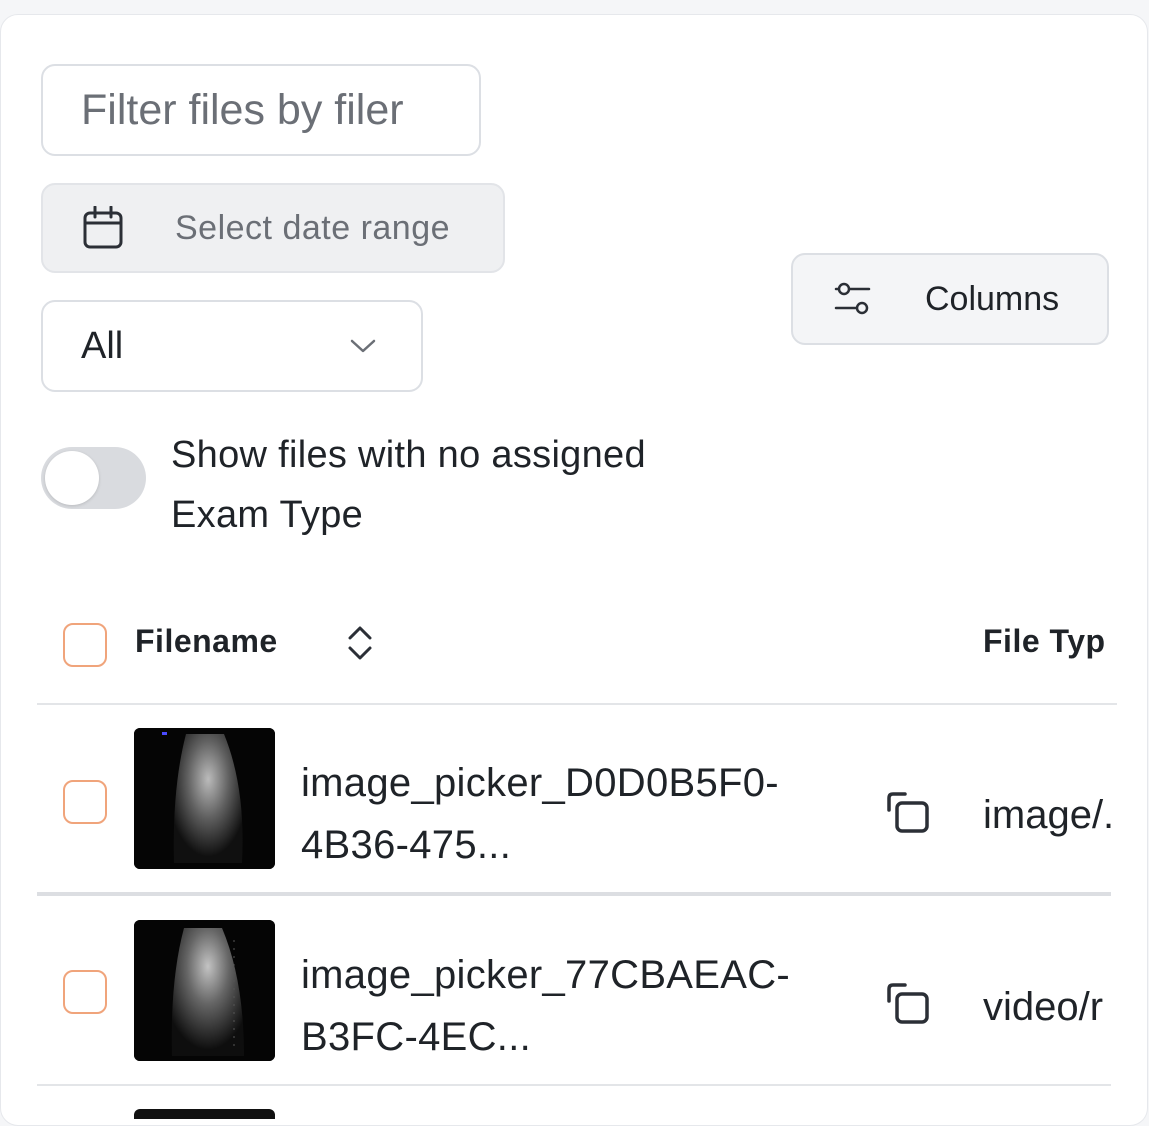 The width and height of the screenshot is (1149, 1126). I want to click on calendar-icon, so click(103, 227).